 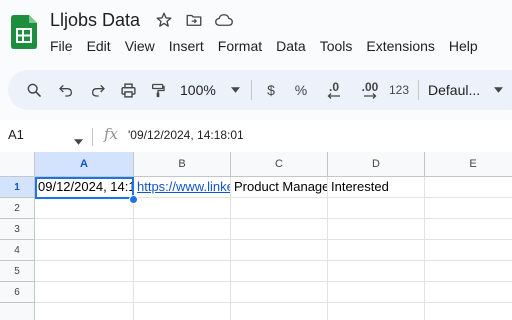 I want to click on formula-divider, so click(x=92, y=137).